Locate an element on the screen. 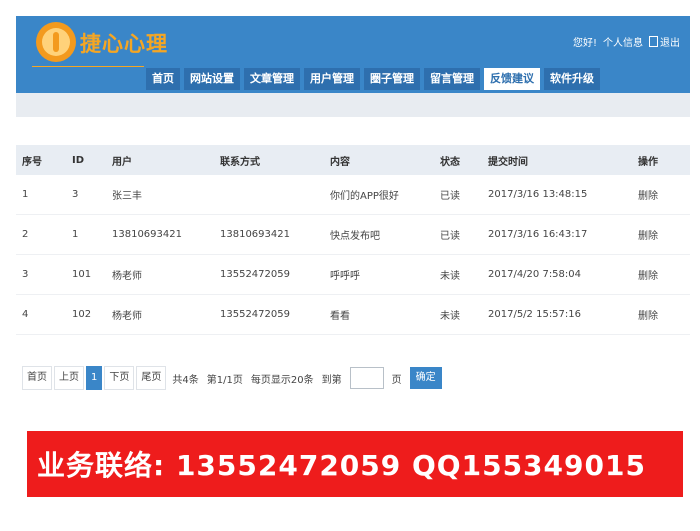  logout-button: 退出 is located at coordinates (664, 41).